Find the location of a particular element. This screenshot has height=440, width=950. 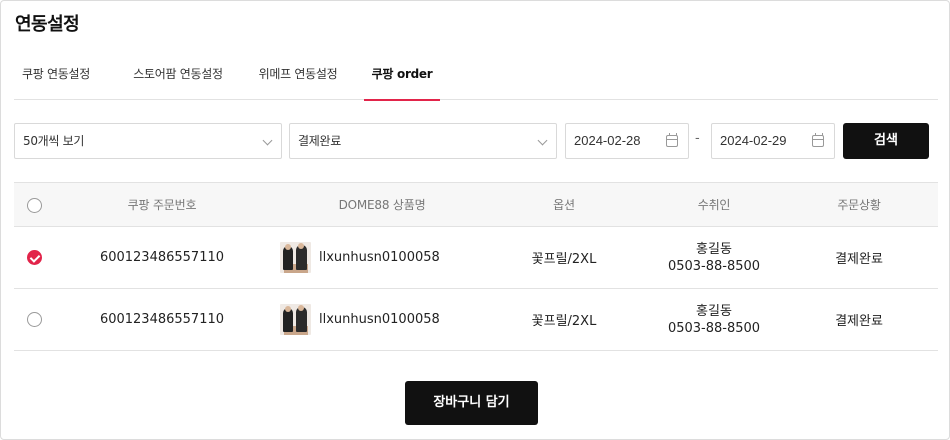

date-to-input: 2024-02-29 is located at coordinates (773, 141).